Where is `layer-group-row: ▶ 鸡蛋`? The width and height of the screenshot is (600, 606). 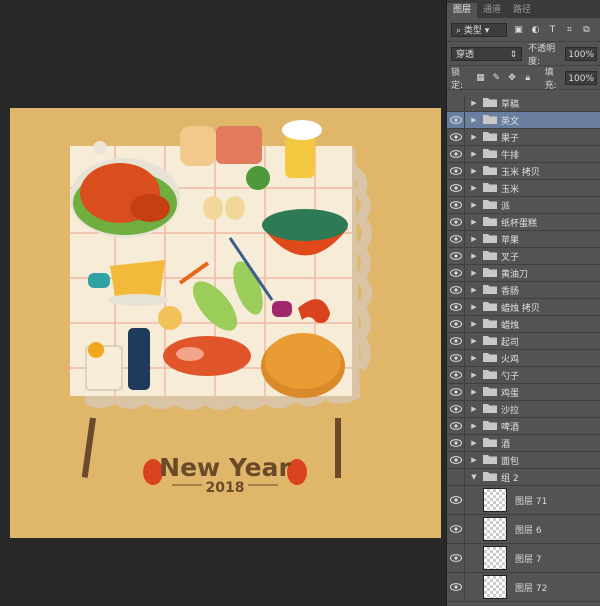 layer-group-row: ▶ 鸡蛋 is located at coordinates (523, 392).